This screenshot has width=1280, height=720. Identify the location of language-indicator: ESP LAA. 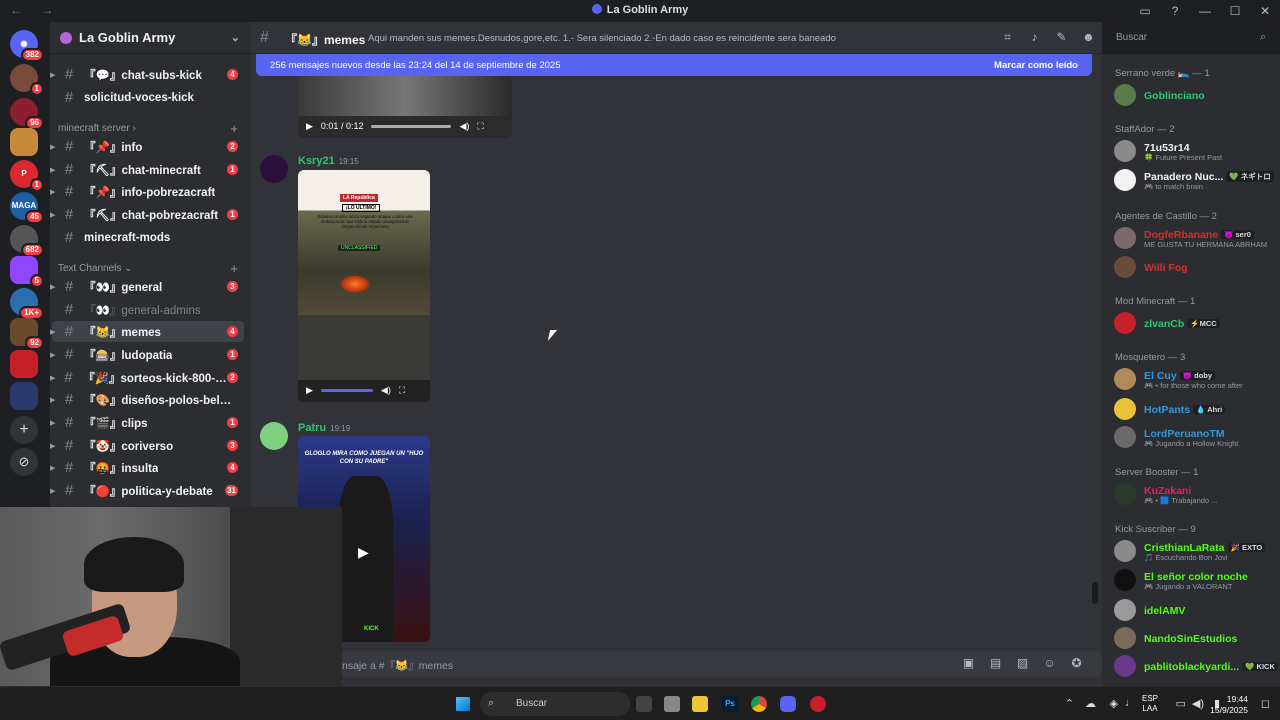
(1150, 704).